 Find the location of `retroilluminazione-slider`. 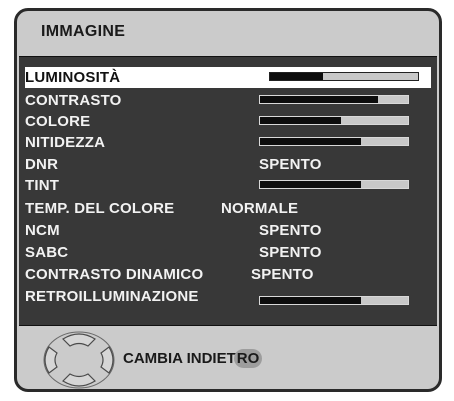

retroilluminazione-slider is located at coordinates (334, 300).